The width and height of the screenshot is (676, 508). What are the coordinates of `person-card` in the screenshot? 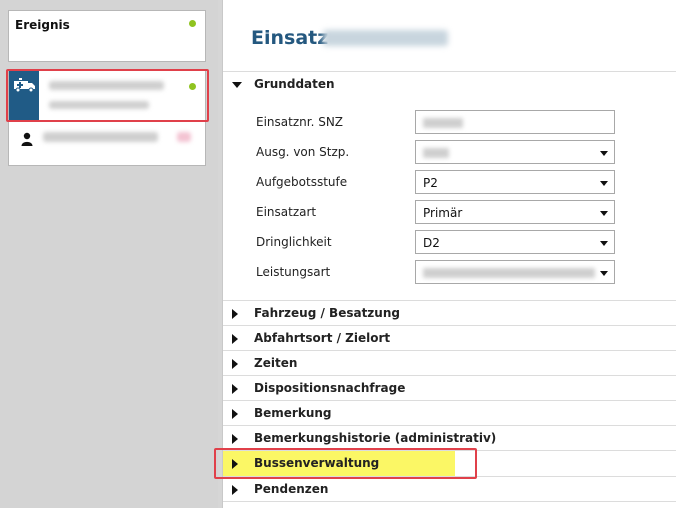 It's located at (107, 144).